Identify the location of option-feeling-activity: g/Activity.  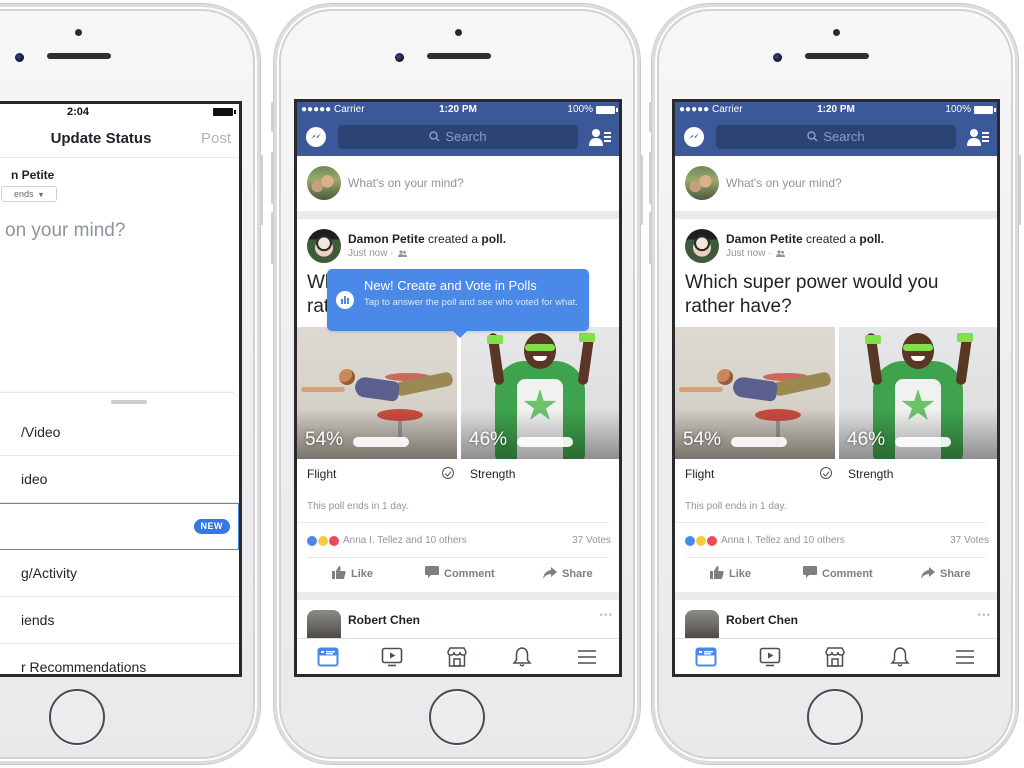
(119, 573).